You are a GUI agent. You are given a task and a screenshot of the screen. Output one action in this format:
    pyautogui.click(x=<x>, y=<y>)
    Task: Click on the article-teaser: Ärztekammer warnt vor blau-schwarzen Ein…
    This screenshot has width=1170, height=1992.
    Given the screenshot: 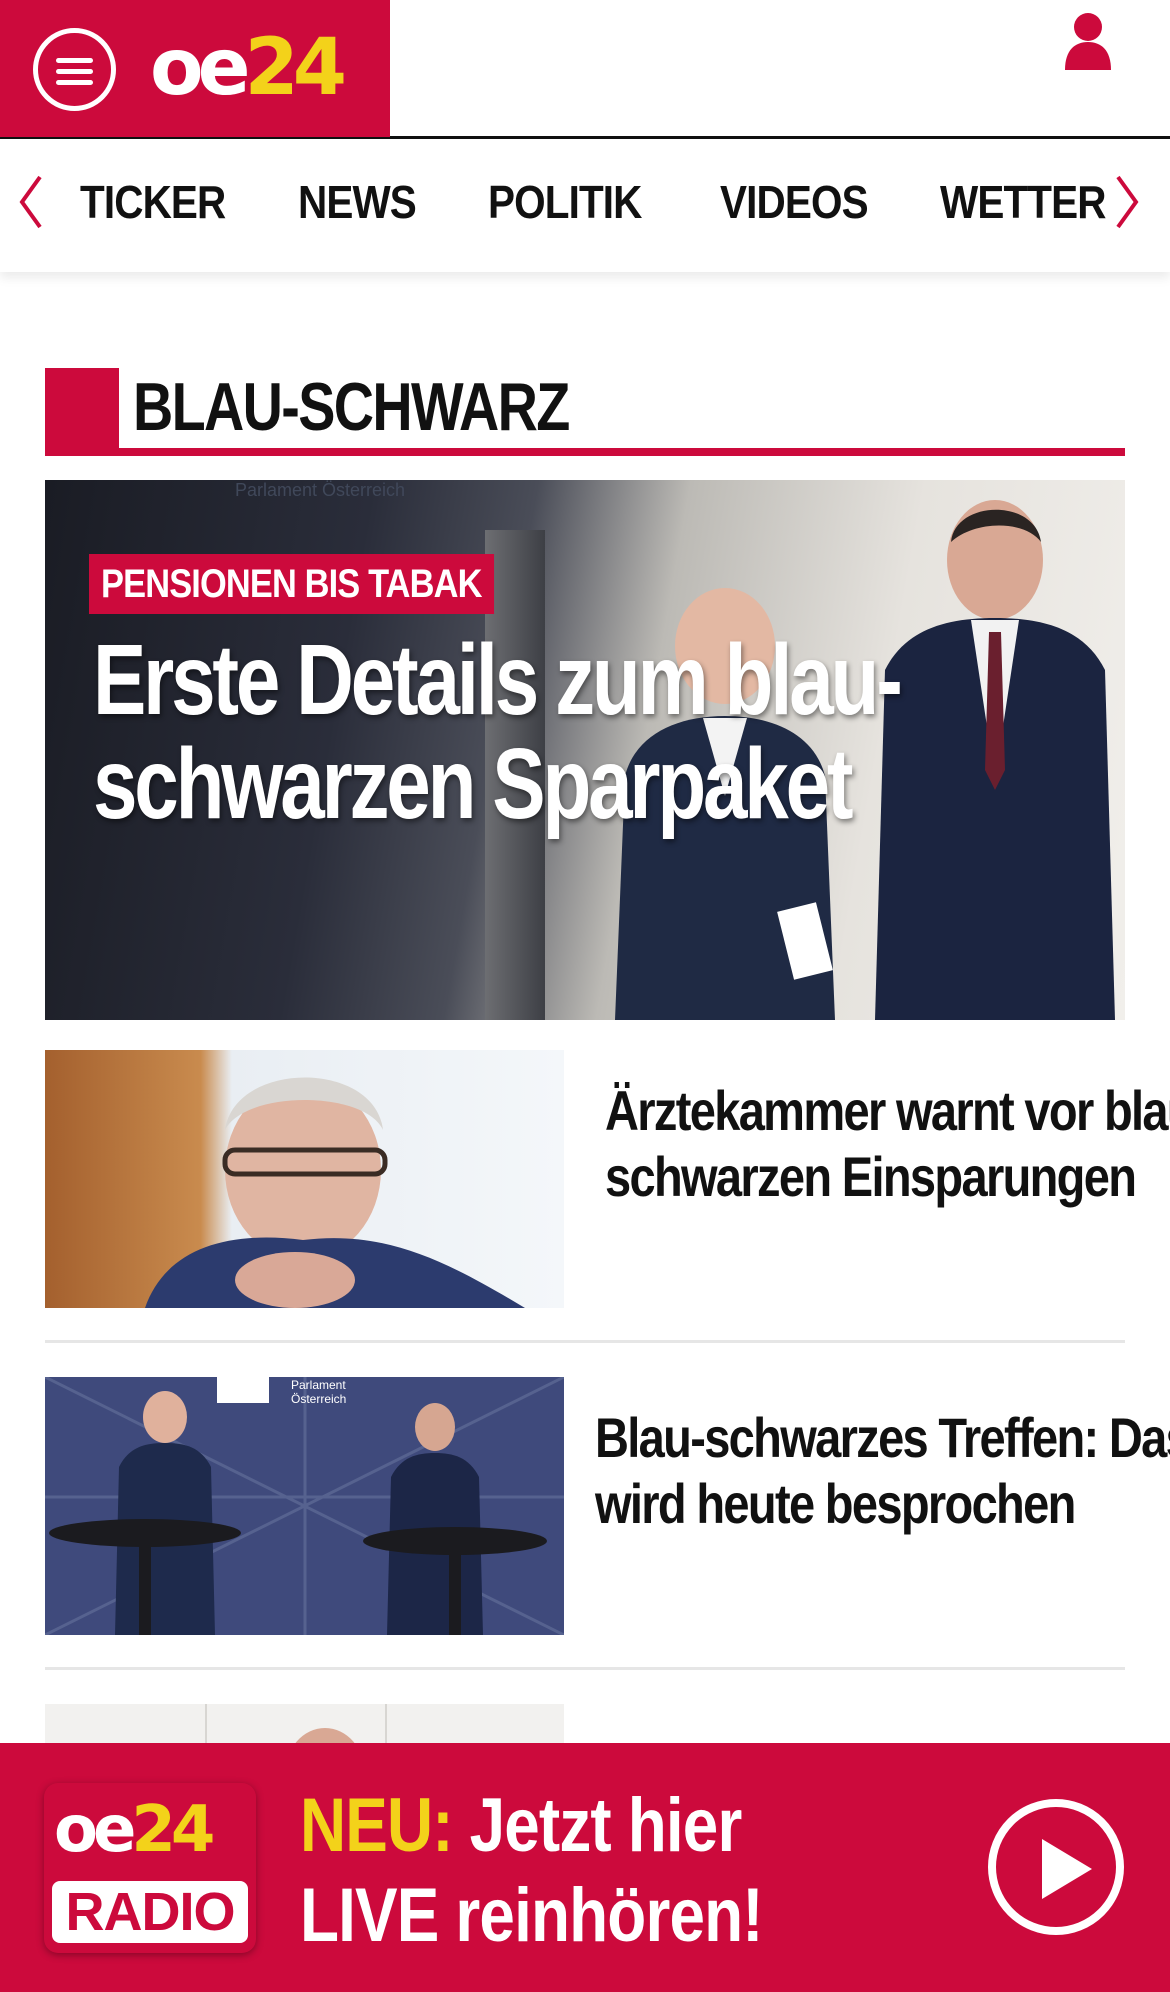 What is the action you would take?
    pyautogui.click(x=607, y=1179)
    